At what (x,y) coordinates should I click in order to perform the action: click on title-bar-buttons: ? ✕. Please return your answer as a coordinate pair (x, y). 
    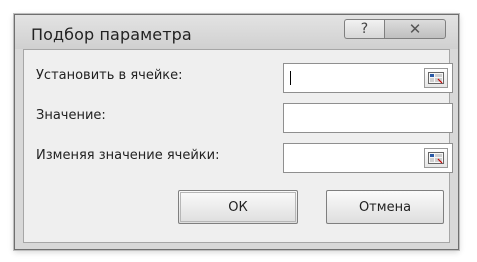
    Looking at the image, I should click on (395, 29).